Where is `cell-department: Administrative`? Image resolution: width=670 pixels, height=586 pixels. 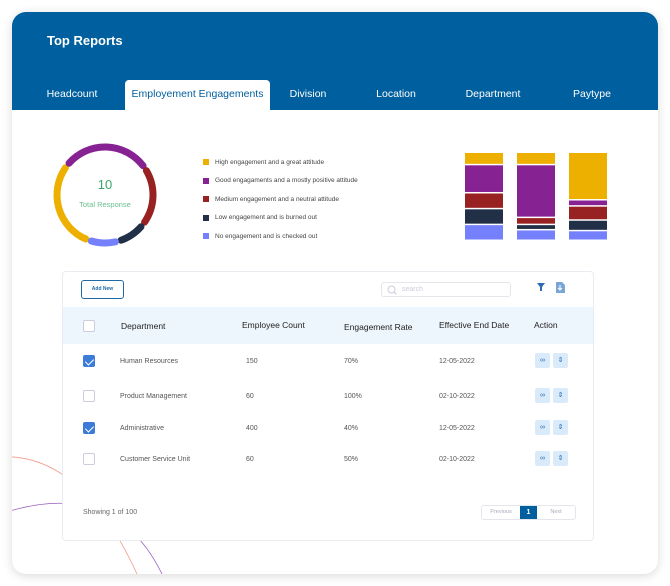 cell-department: Administrative is located at coordinates (142, 428).